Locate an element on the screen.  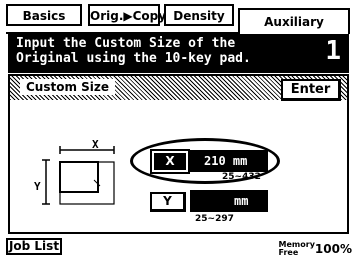
step-number: 1 is located at coordinates (333, 51).